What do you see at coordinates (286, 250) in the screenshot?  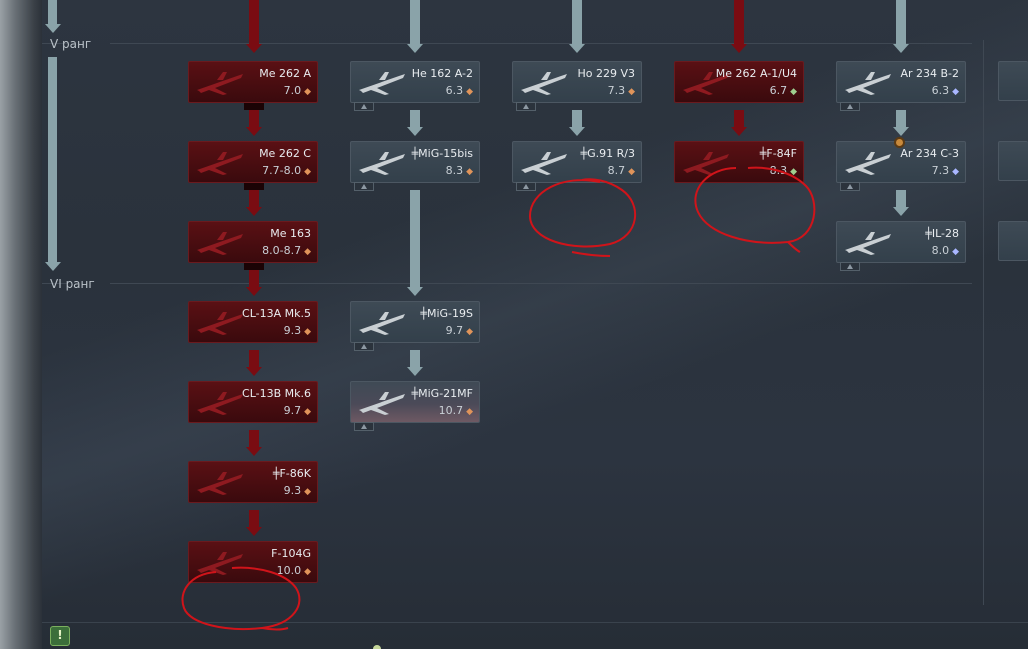 I see `battle-rating: 8.0-8.7 ◆` at bounding box center [286, 250].